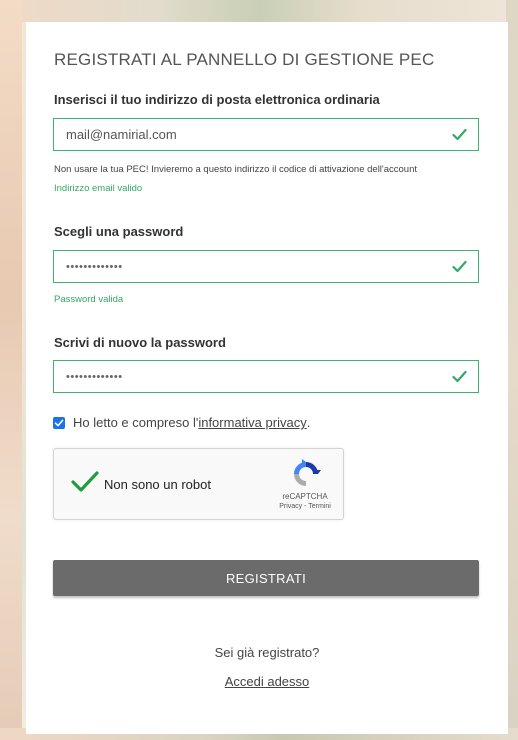 The height and width of the screenshot is (740, 518). Describe the element at coordinates (308, 422) in the screenshot. I see `privacy-text-after: .` at that location.